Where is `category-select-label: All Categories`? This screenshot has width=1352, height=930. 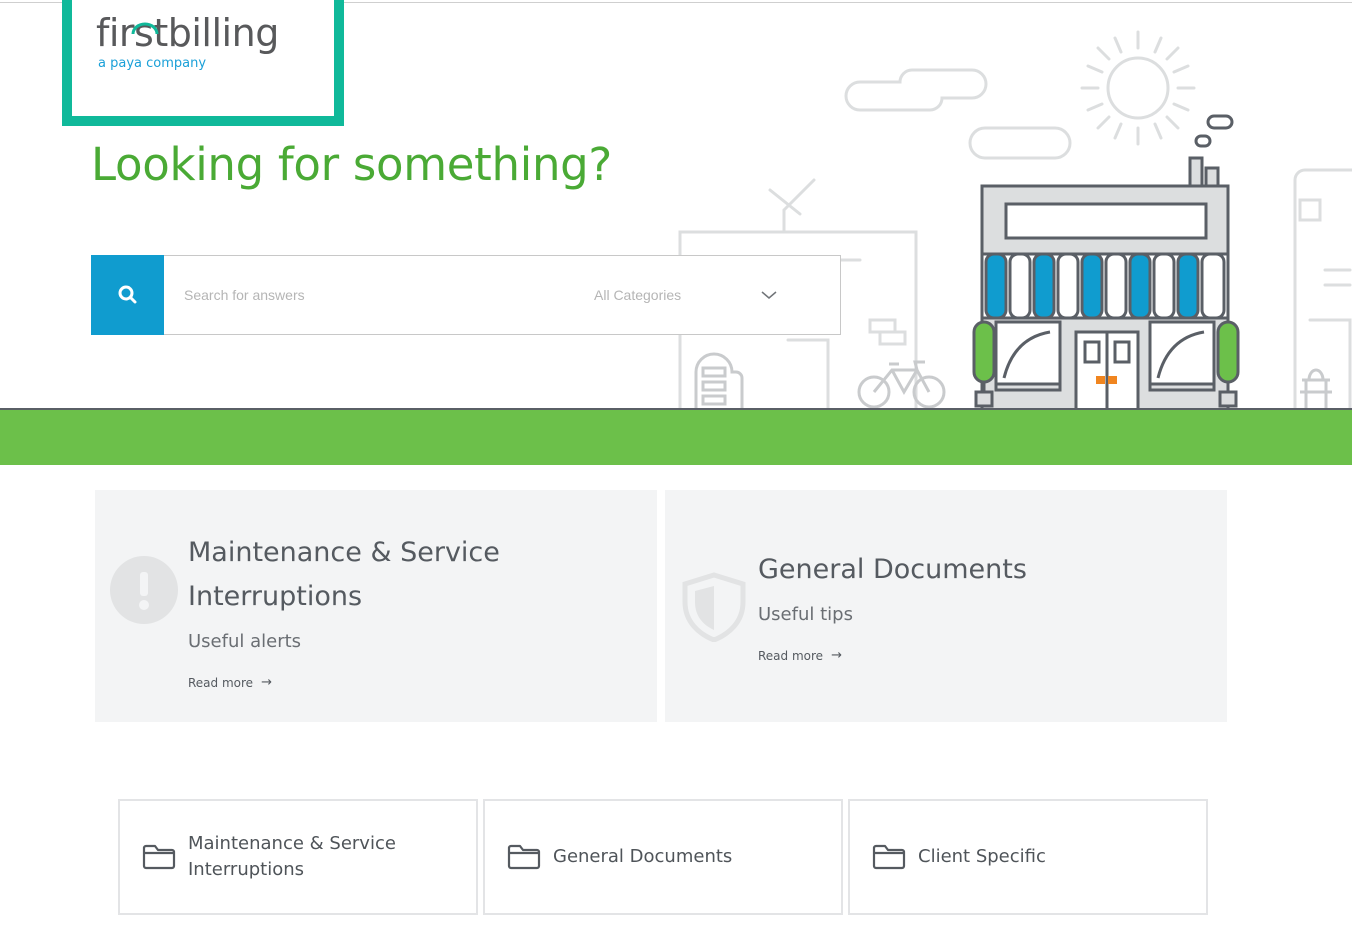
category-select-label: All Categories is located at coordinates (638, 295).